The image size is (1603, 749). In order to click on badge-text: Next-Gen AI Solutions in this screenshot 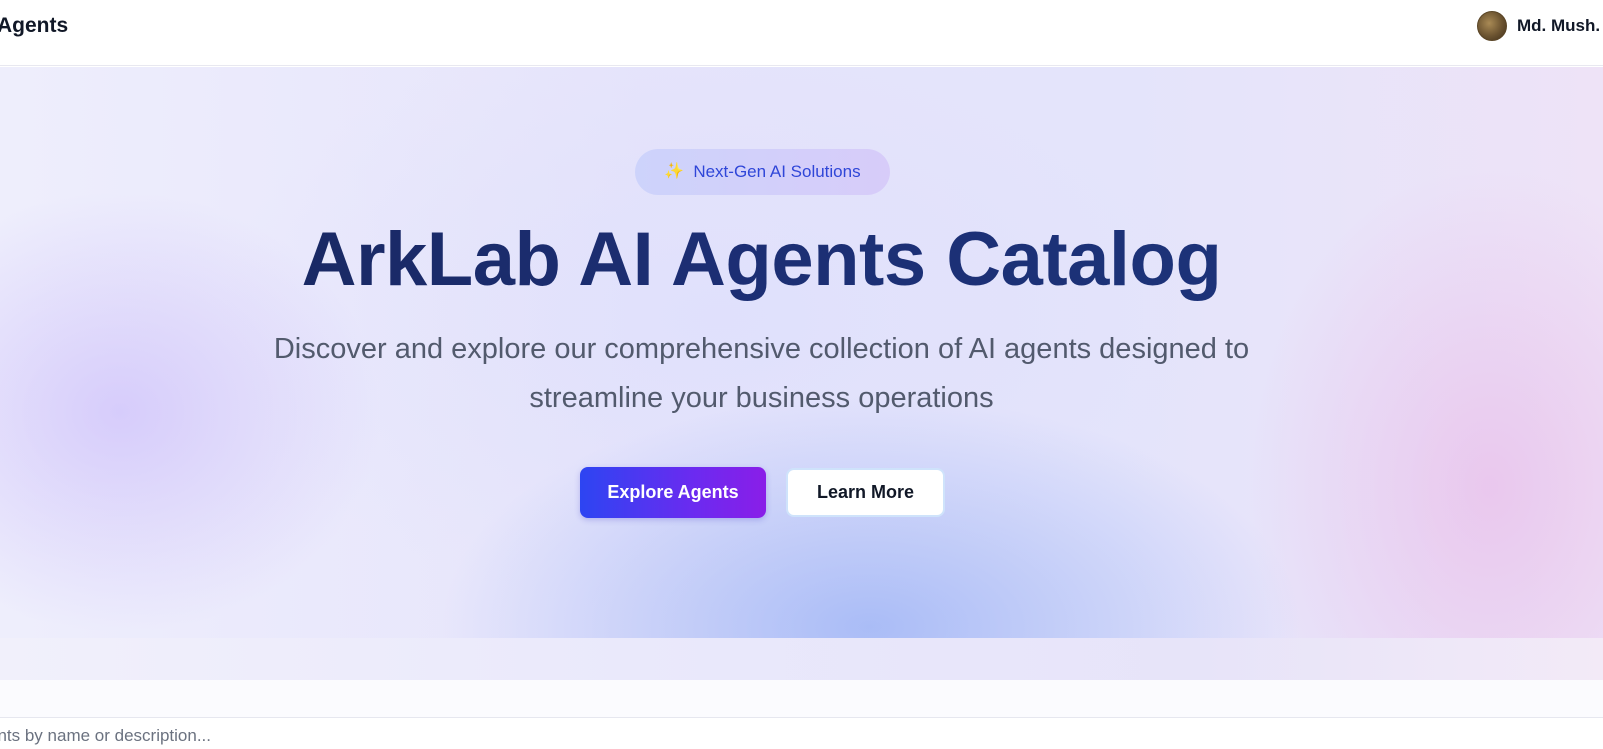, I will do `click(777, 171)`.